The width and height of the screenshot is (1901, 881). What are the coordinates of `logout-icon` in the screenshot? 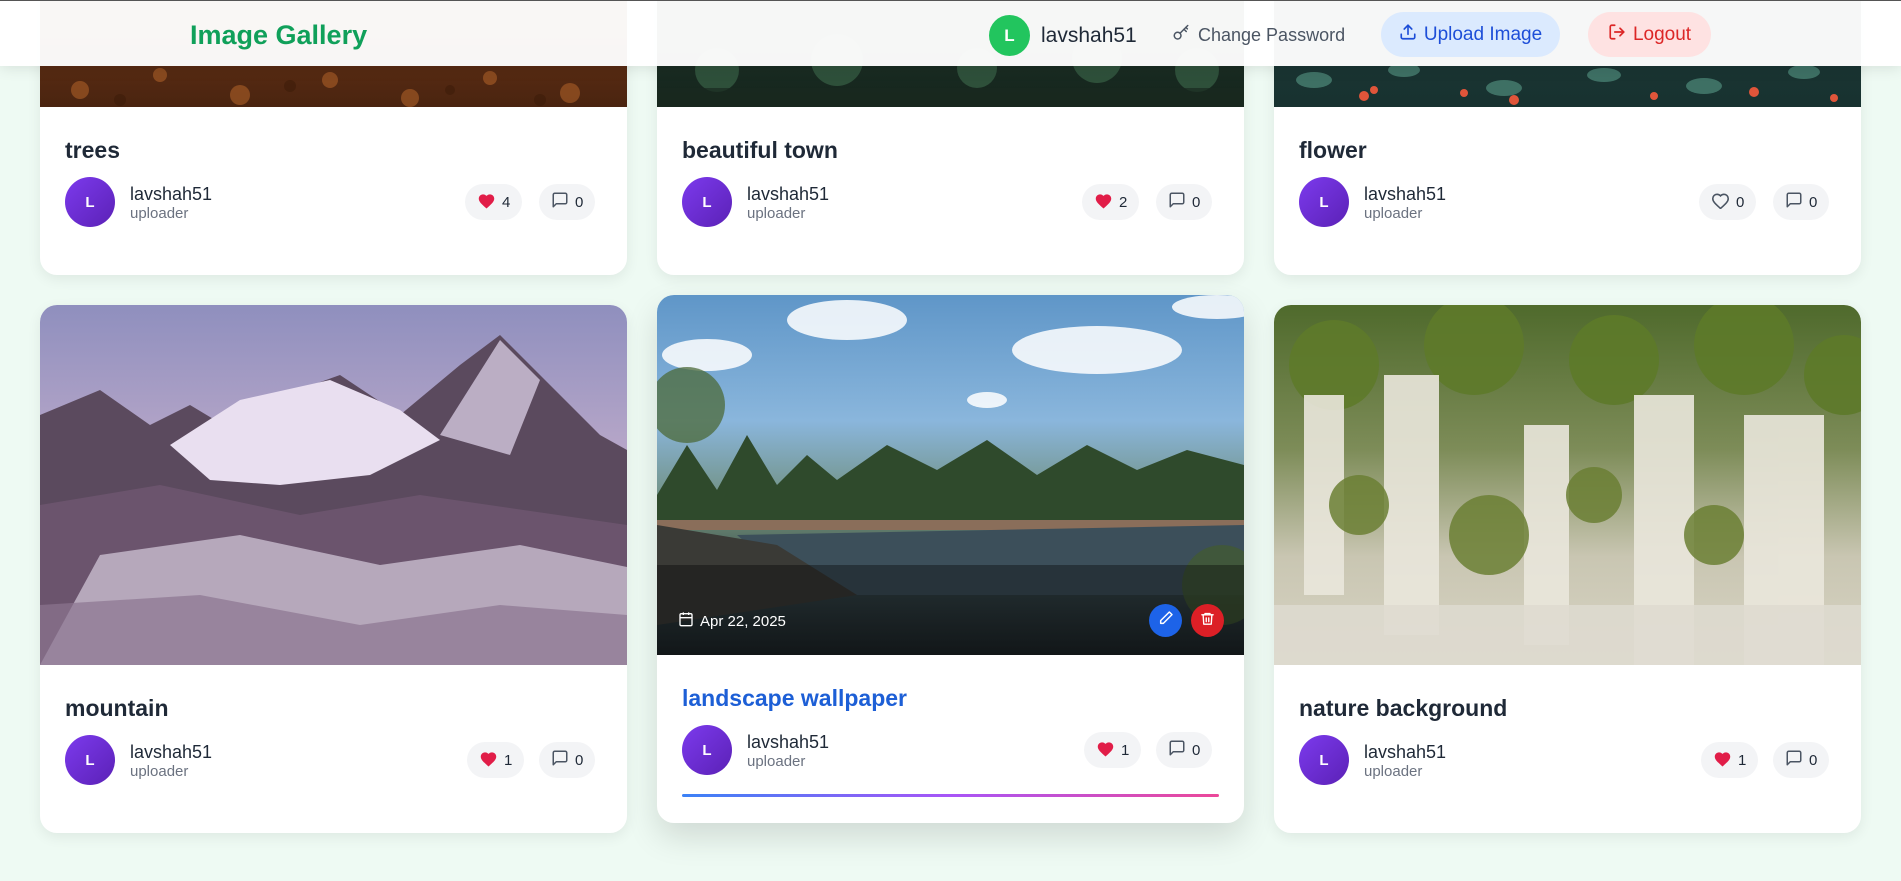 It's located at (1620, 35).